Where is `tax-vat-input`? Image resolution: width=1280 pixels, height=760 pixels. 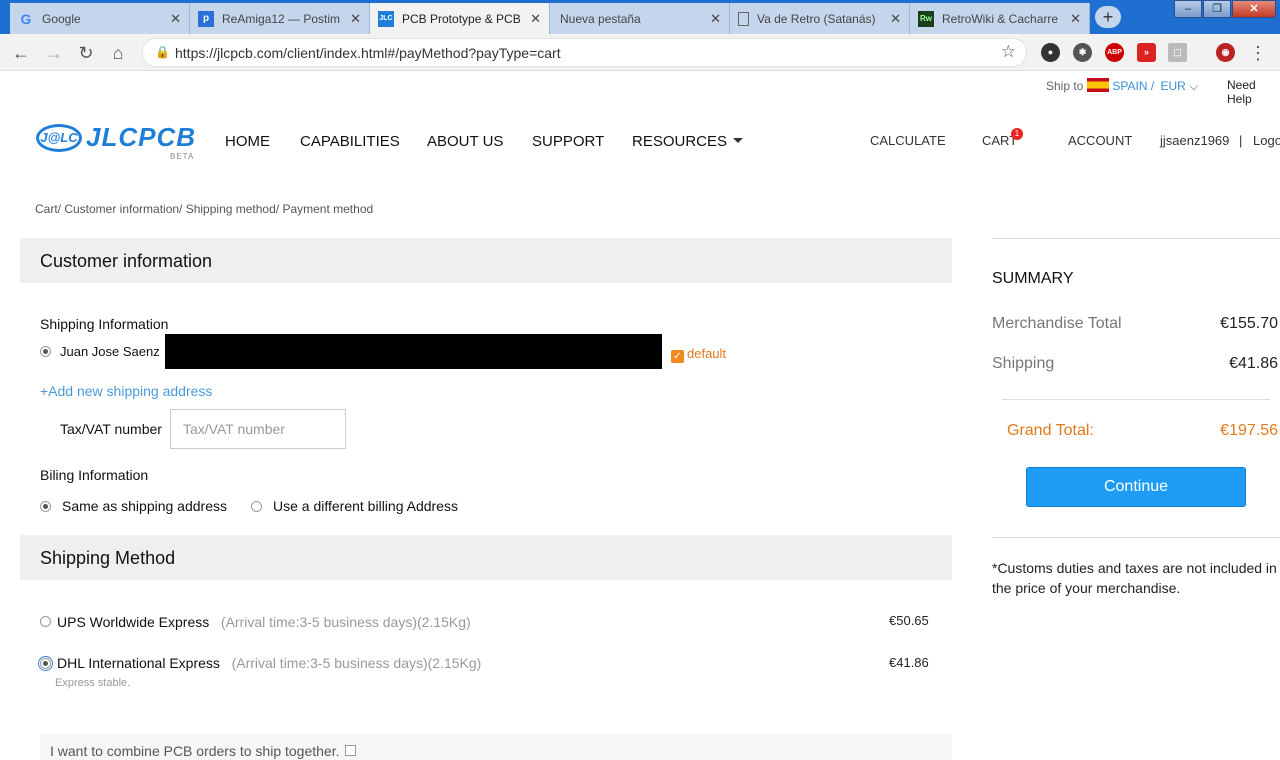
tax-vat-input is located at coordinates (258, 429).